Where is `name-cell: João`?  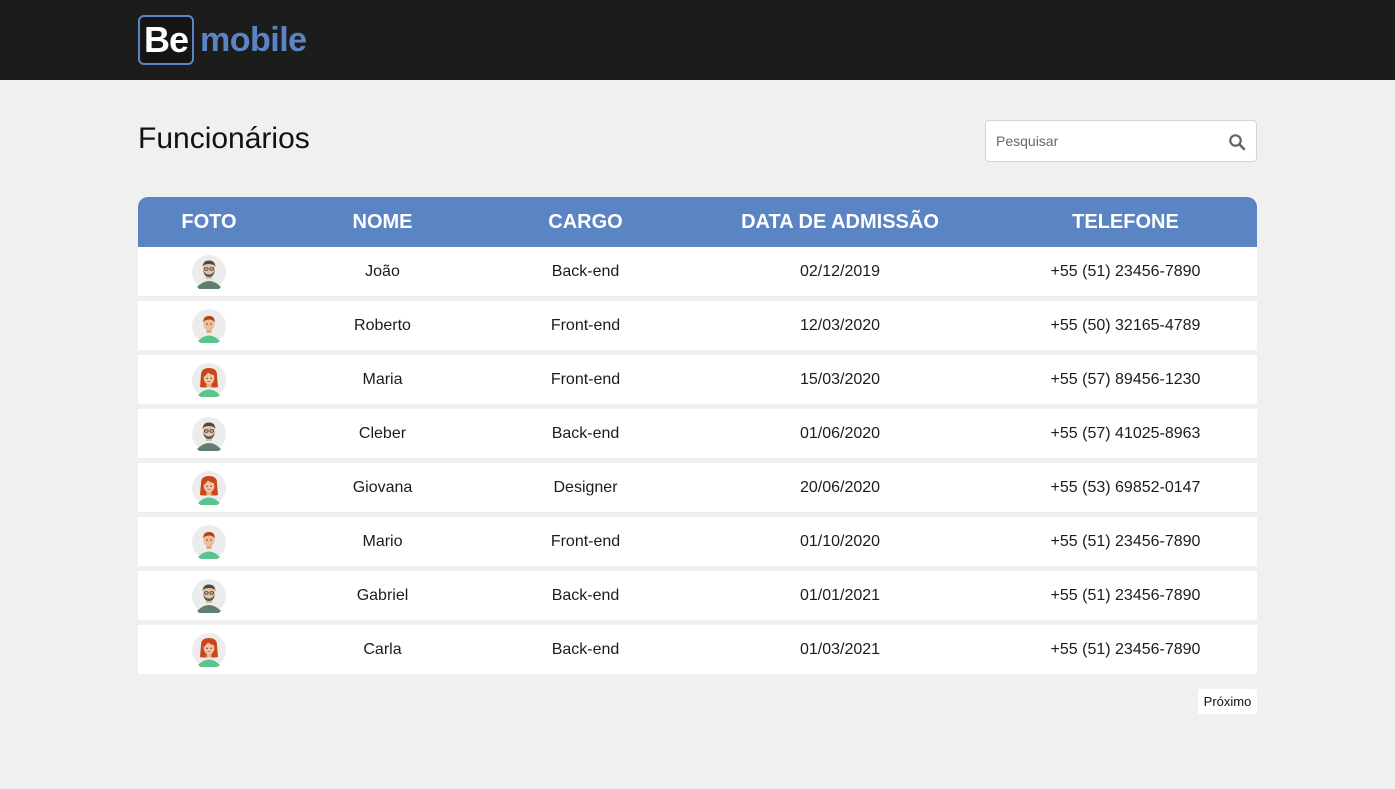
name-cell: João is located at coordinates (382, 271).